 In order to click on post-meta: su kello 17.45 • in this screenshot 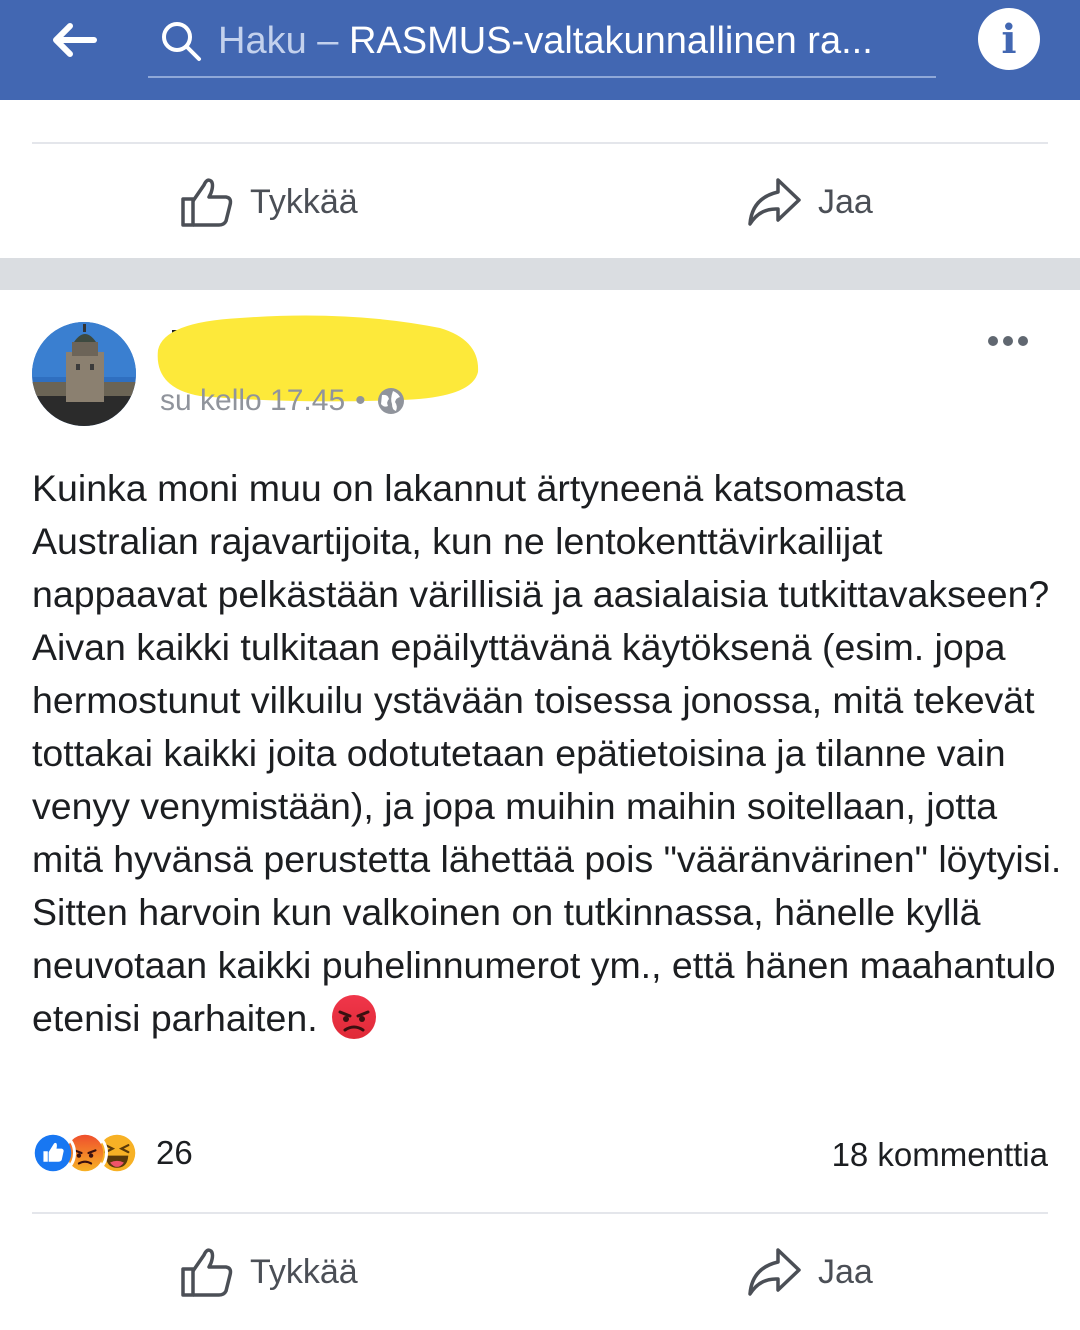, I will do `click(283, 401)`.